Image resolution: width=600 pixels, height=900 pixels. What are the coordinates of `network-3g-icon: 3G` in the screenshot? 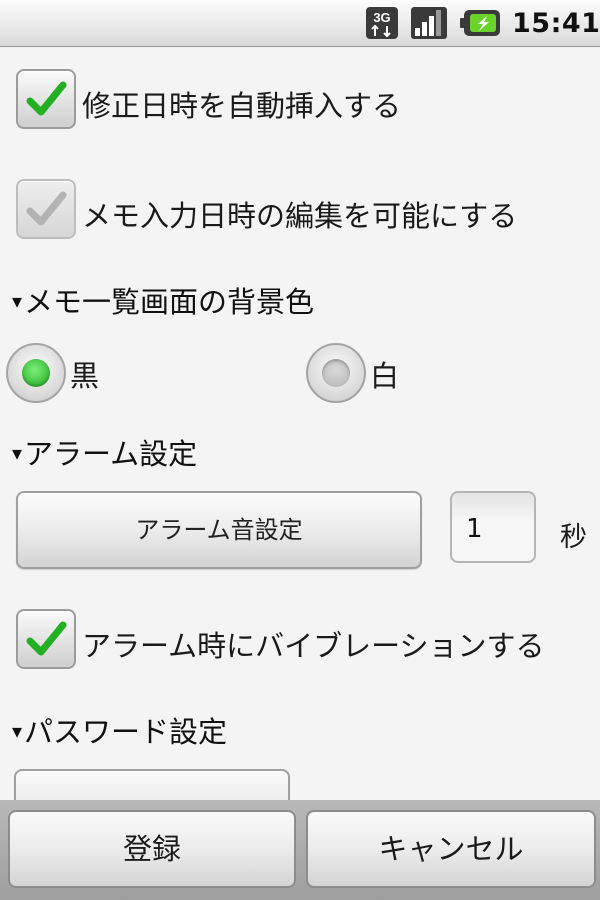 It's located at (382, 23).